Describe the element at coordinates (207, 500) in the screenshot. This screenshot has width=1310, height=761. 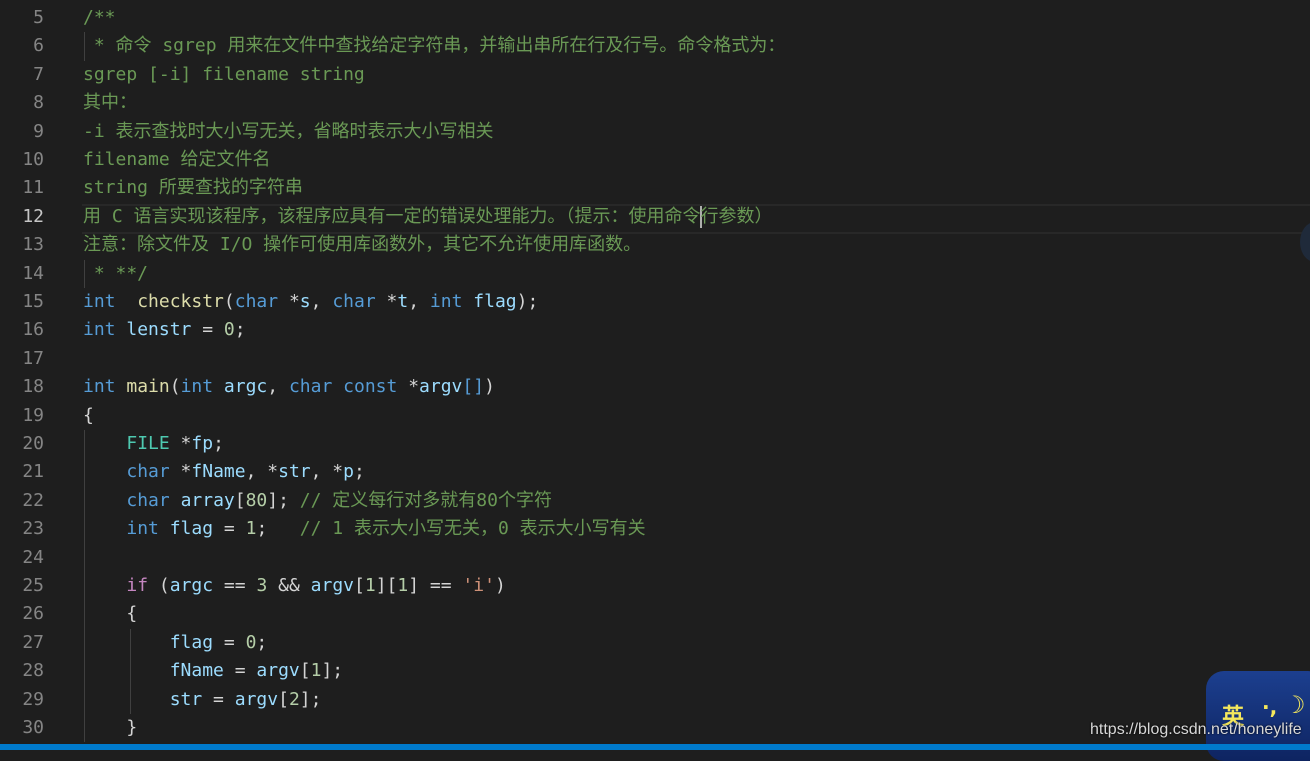
I see `code-token: array` at that location.